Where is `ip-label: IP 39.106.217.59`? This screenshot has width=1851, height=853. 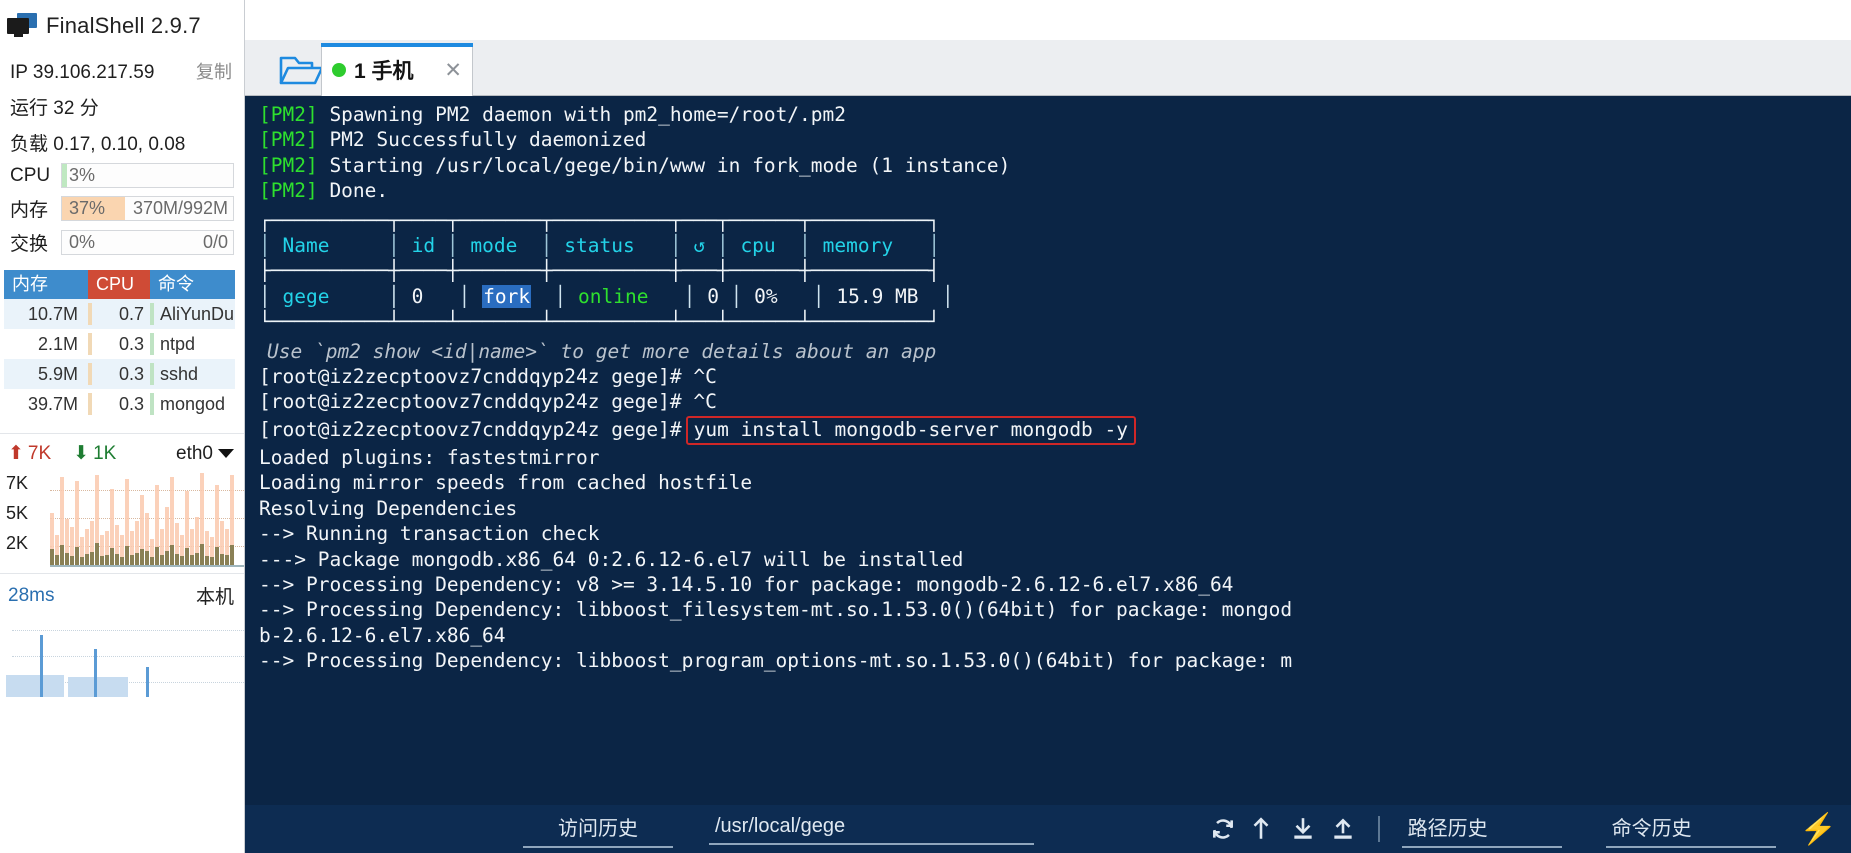
ip-label: IP 39.106.217.59 is located at coordinates (82, 72).